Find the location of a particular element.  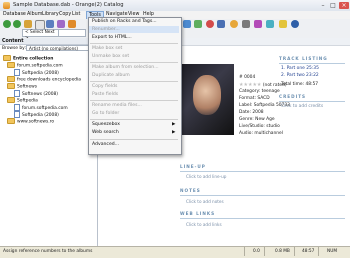

rating-stars: ★★★★★ is located at coordinates (250, 85).